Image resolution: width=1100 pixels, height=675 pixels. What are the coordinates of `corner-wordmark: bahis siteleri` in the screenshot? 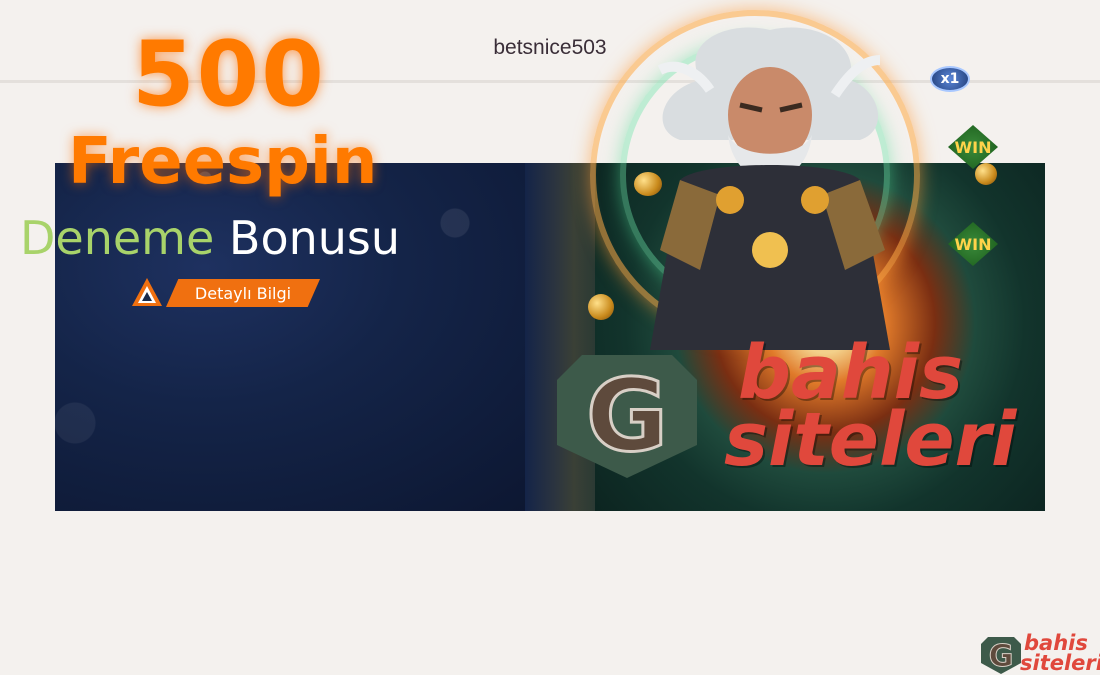 It's located at (1060, 654).